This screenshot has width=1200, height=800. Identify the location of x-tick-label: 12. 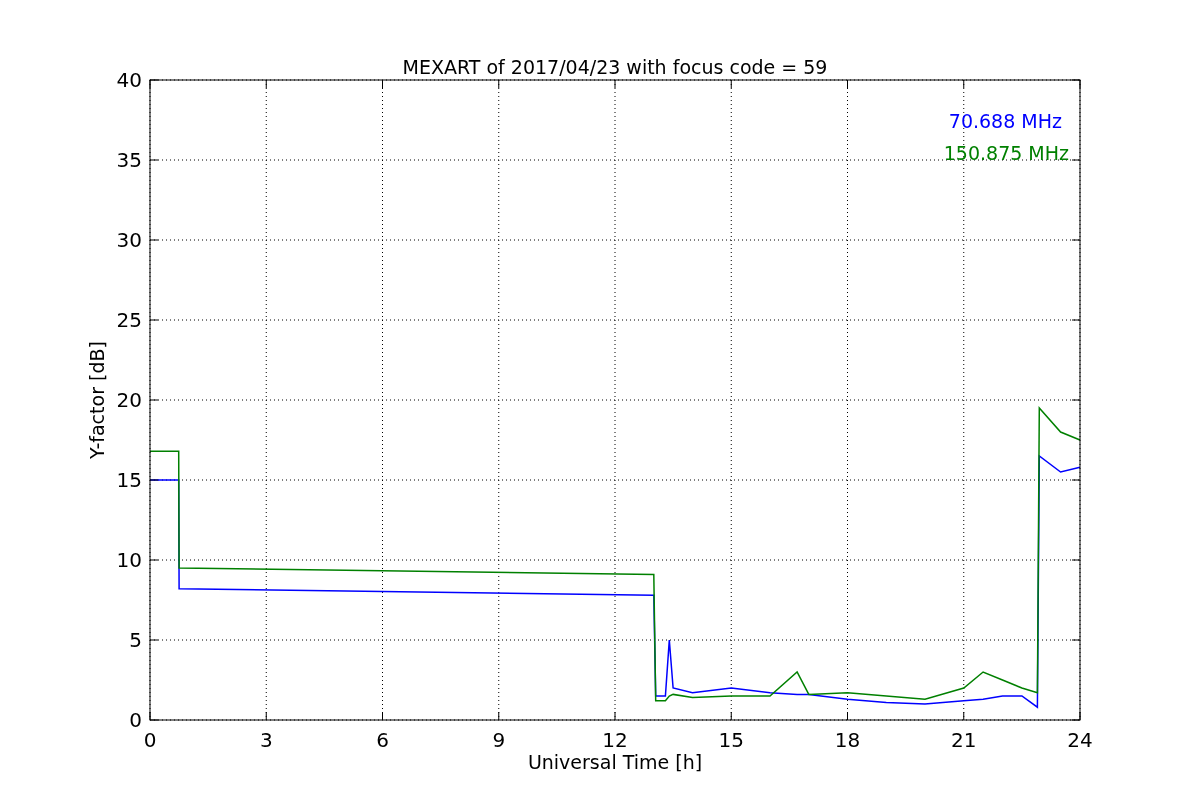
(615, 740).